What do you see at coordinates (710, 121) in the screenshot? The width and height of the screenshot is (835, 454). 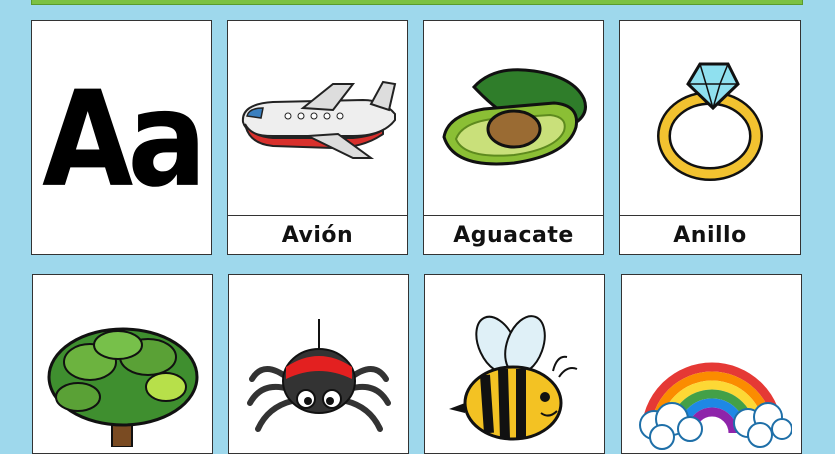 I see `ring-icon` at bounding box center [710, 121].